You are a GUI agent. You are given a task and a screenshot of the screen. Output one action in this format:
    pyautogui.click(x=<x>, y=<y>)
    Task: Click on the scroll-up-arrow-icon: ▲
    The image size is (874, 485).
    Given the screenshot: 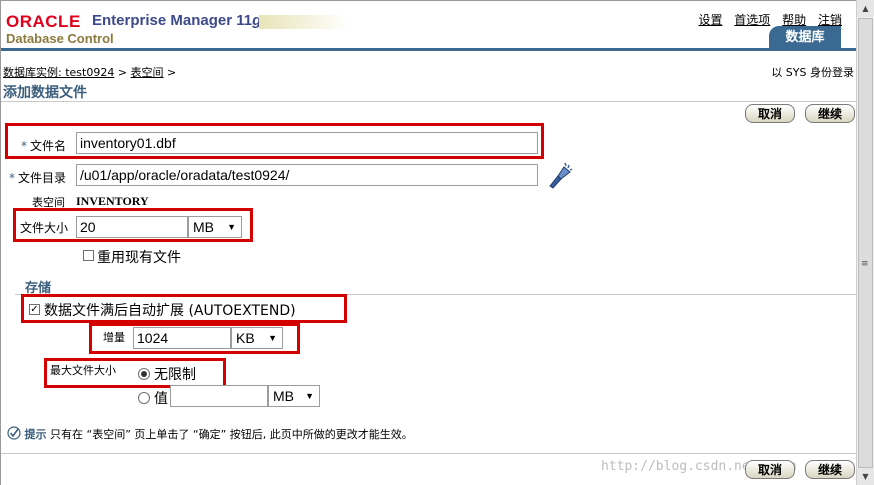 What is the action you would take?
    pyautogui.click(x=865, y=8)
    